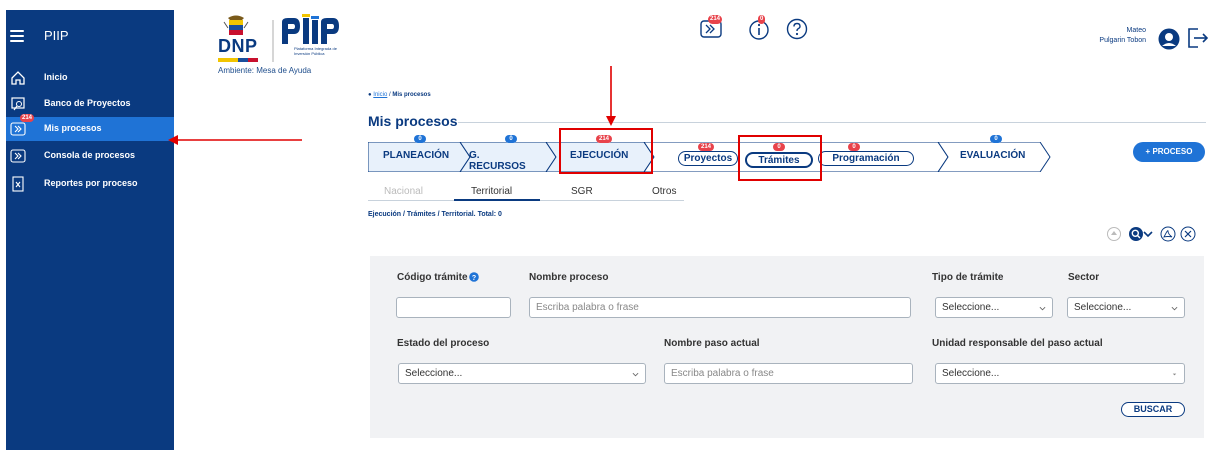 This screenshot has width=1208, height=450. Describe the element at coordinates (1169, 39) in the screenshot. I see `avatar-icon` at that location.